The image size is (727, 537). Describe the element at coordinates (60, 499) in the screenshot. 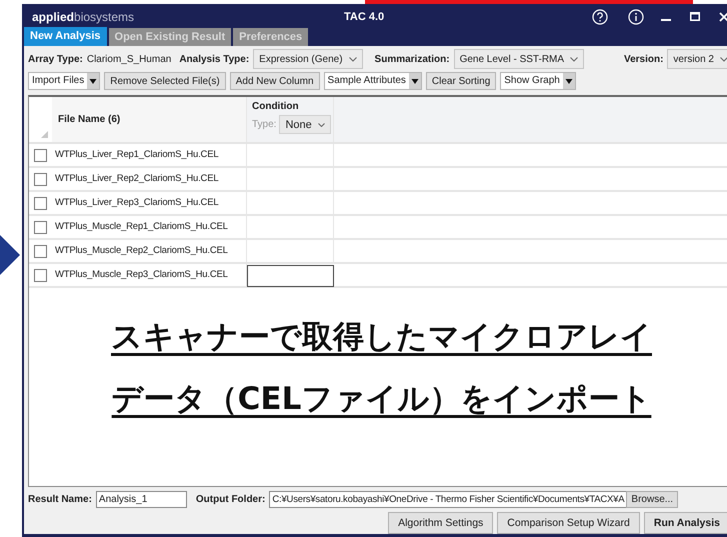

I see `field-label: Result Name:` at that location.